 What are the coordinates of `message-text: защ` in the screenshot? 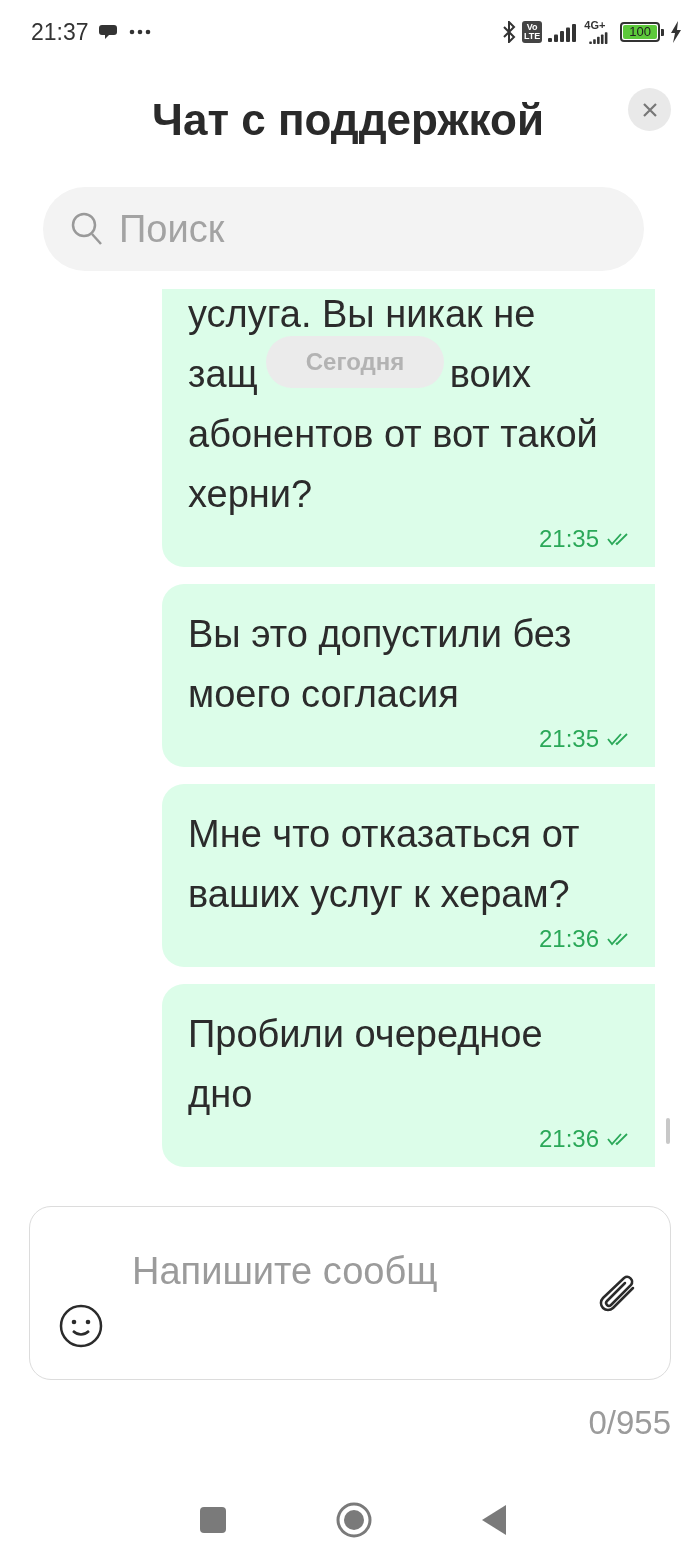 It's located at (223, 374).